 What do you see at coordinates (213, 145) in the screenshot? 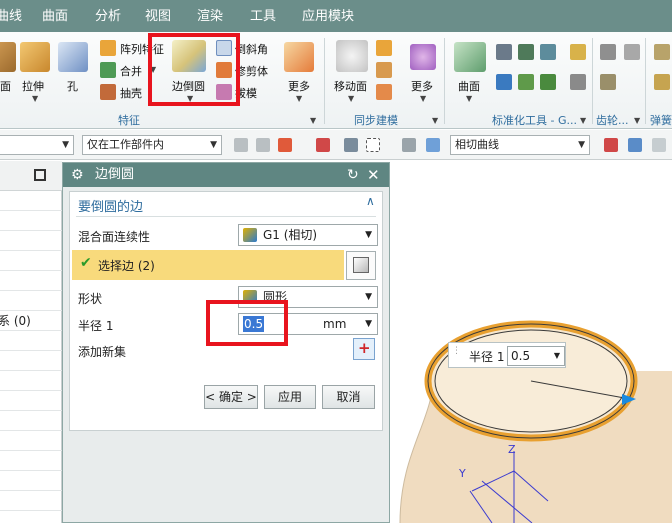
I see `scope-filter-dropdown-icon: ▼` at bounding box center [213, 145].